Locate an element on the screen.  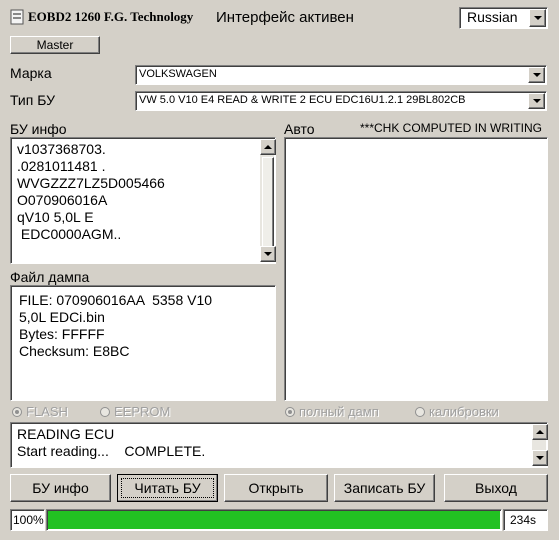
dump-line: 5,0L EDCi.bin is located at coordinates (62, 317).